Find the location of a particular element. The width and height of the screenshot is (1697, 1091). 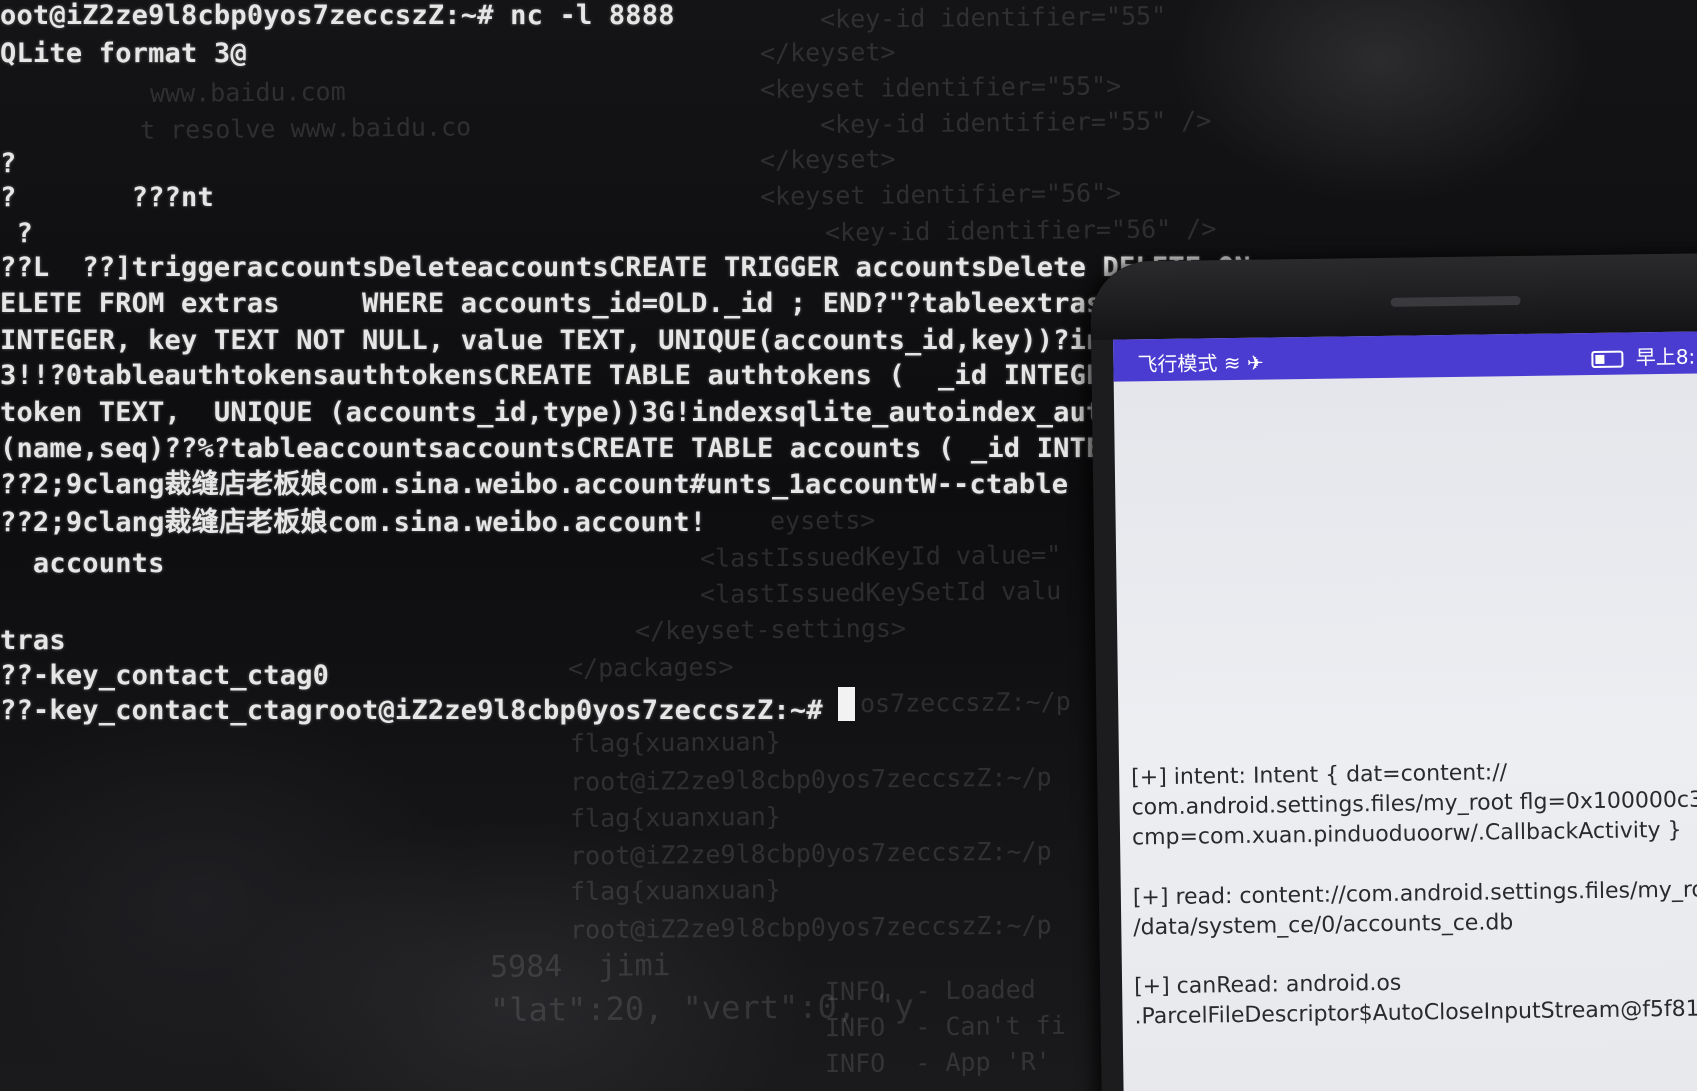

status-time: 早上8: is located at coordinates (1665, 357).